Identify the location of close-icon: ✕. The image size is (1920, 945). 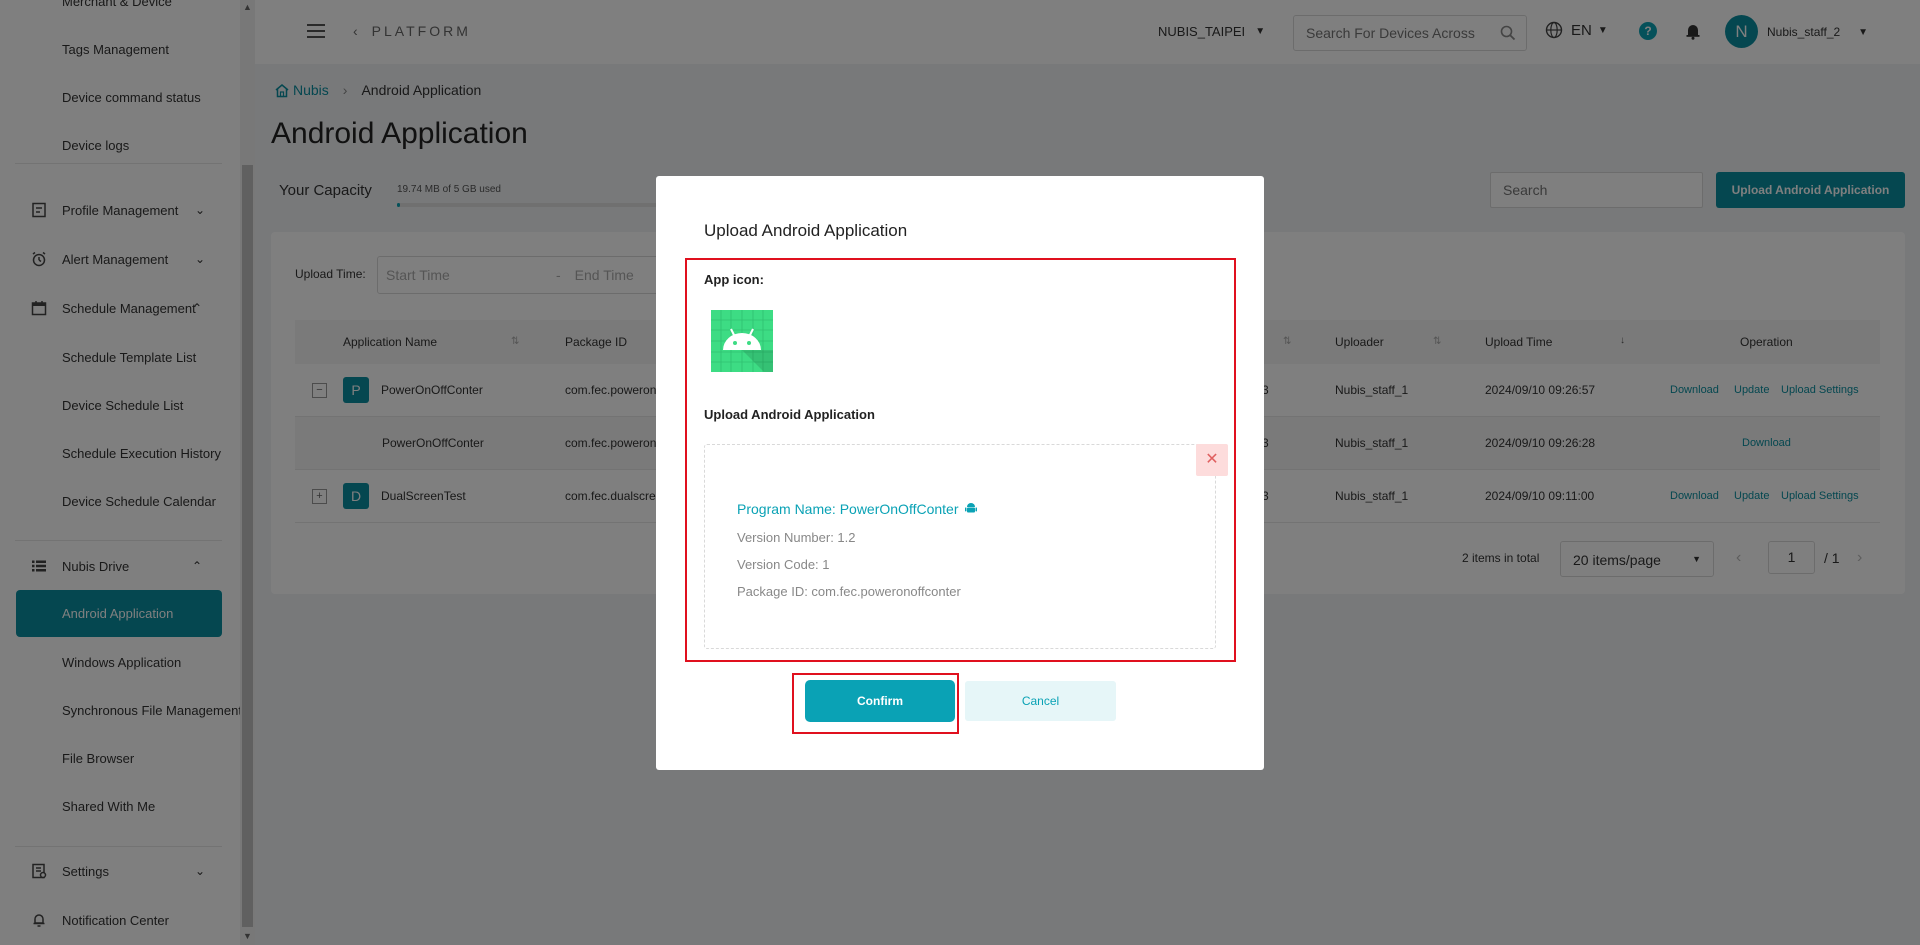
(1212, 459).